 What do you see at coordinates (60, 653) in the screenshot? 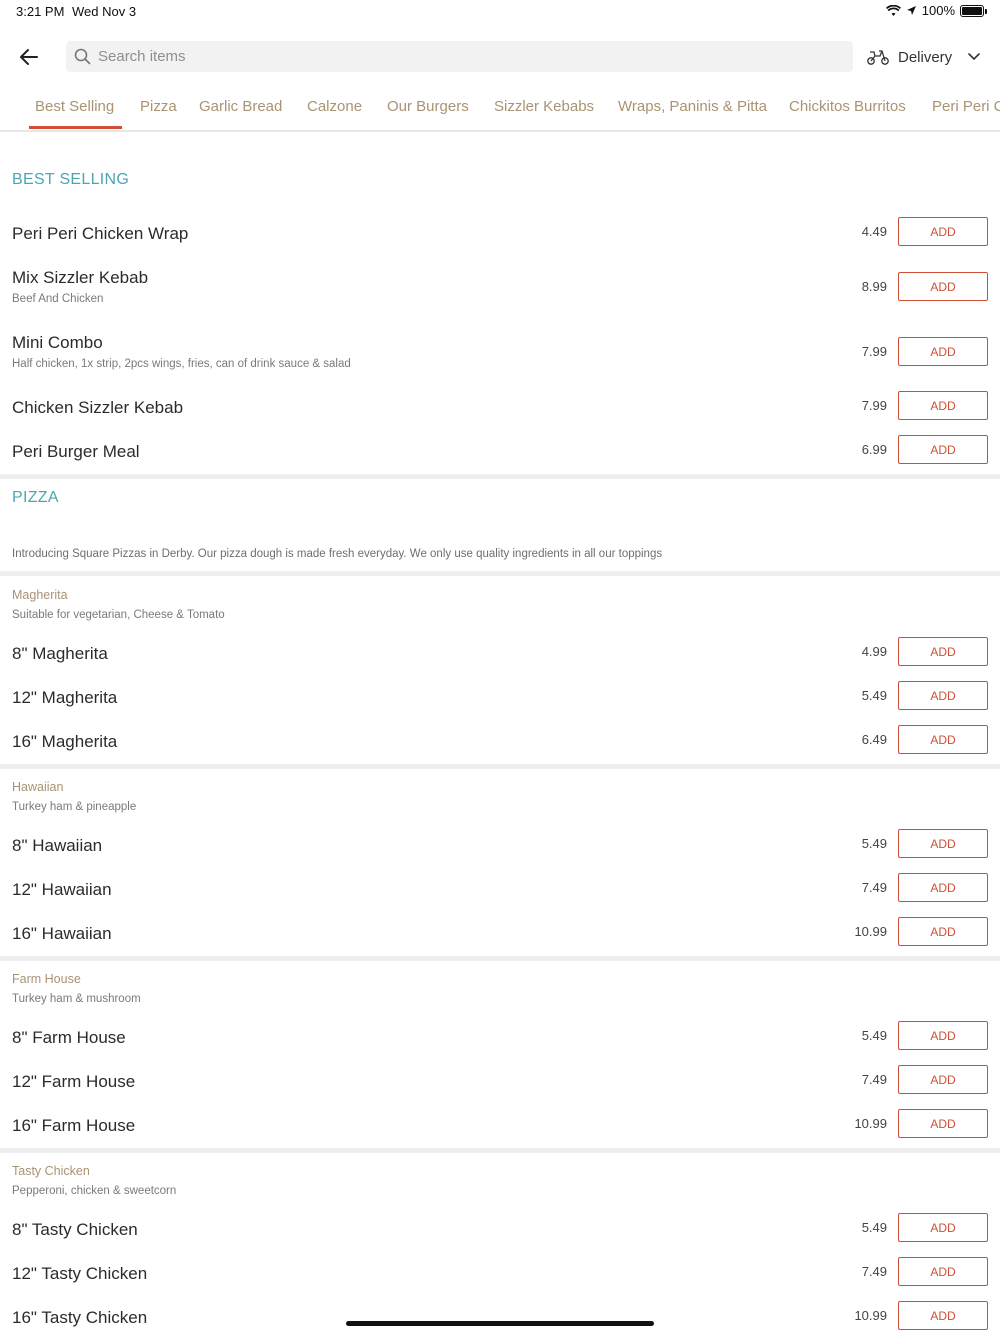
I see `item-name: 8" Magherita` at bounding box center [60, 653].